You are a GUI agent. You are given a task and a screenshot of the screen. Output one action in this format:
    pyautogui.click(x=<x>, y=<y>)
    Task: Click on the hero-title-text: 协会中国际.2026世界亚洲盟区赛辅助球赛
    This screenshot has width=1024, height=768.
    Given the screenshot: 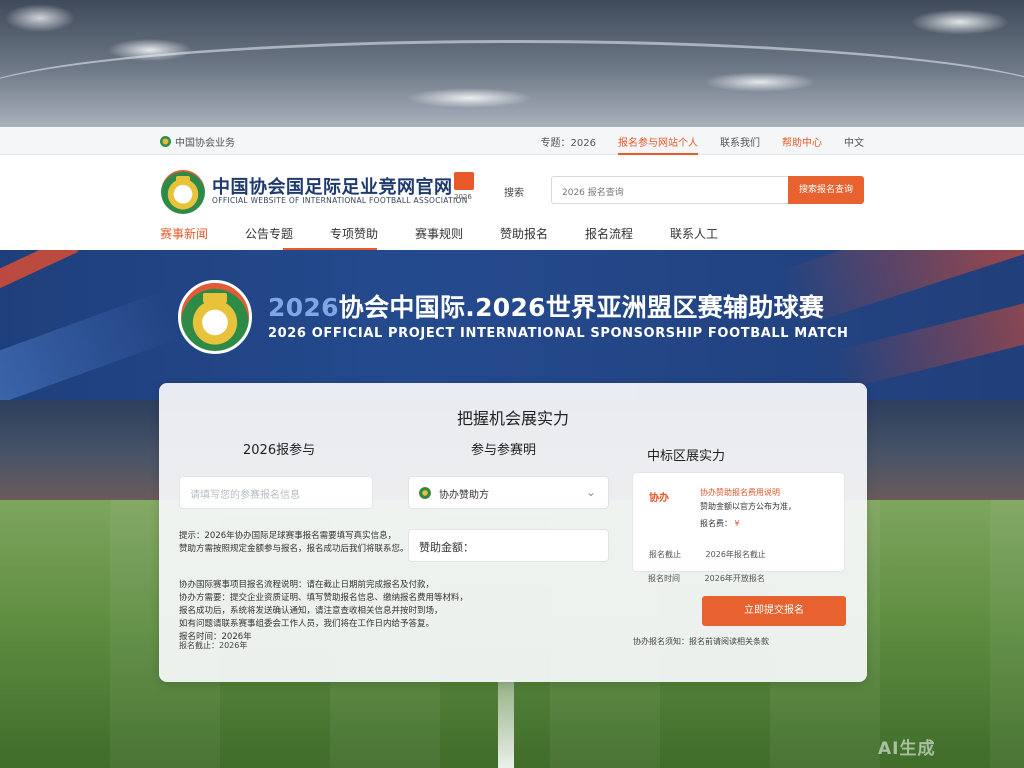 What is the action you would take?
    pyautogui.click(x=581, y=307)
    